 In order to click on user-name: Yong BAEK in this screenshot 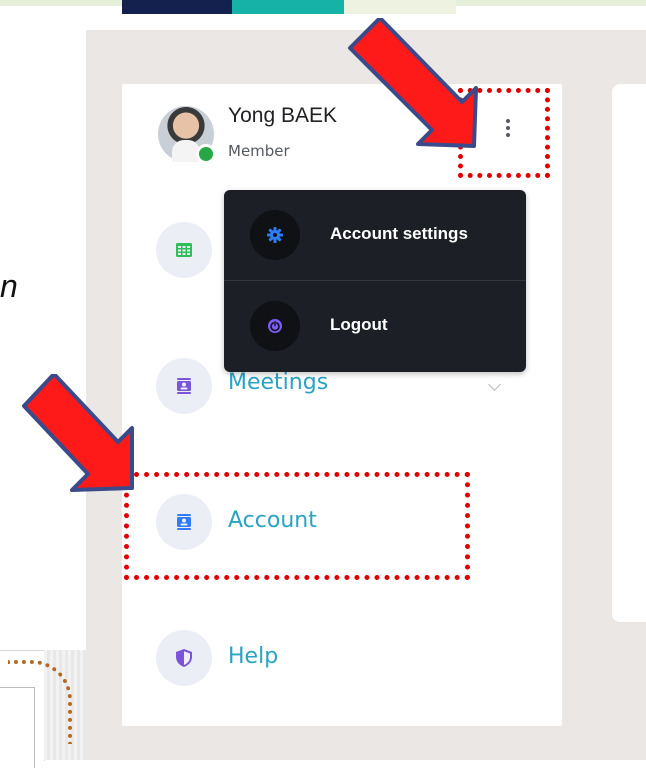, I will do `click(282, 115)`.